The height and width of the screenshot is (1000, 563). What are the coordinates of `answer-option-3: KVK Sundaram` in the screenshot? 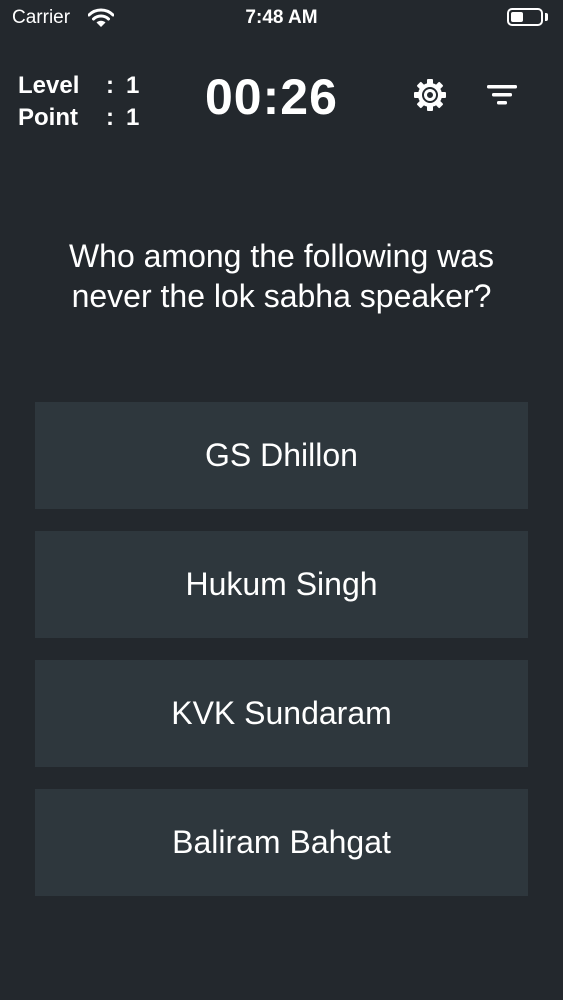 It's located at (281, 713).